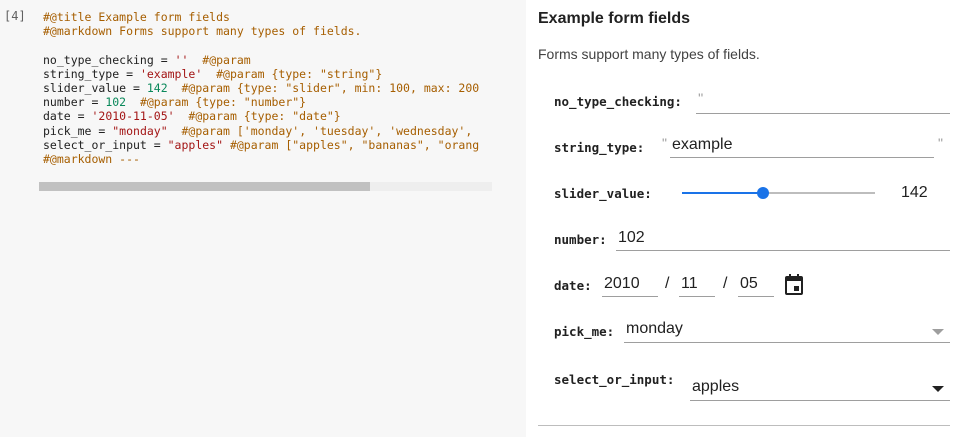 The image size is (960, 437). What do you see at coordinates (802, 145) in the screenshot?
I see `string-type-input` at bounding box center [802, 145].